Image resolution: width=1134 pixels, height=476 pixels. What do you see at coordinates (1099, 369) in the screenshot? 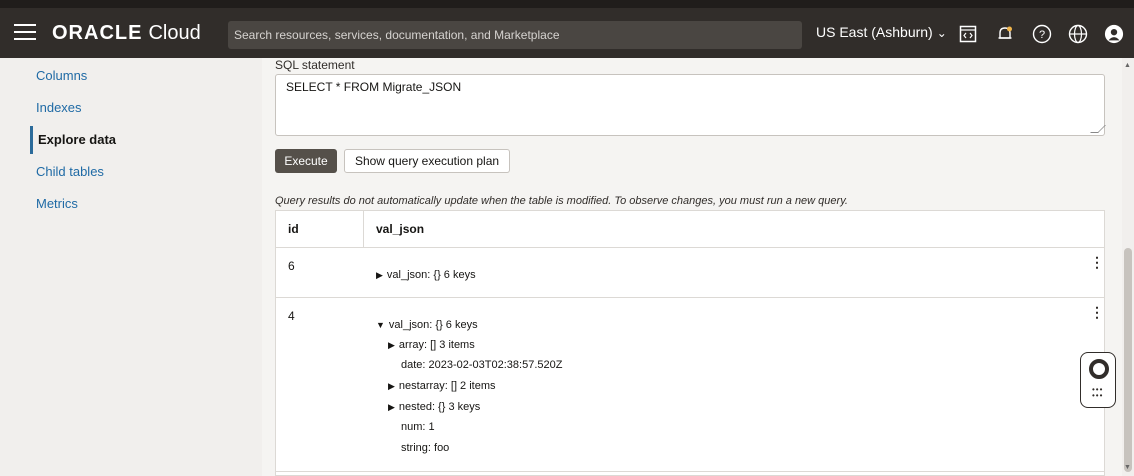
I see `lifebuoy-icon` at bounding box center [1099, 369].